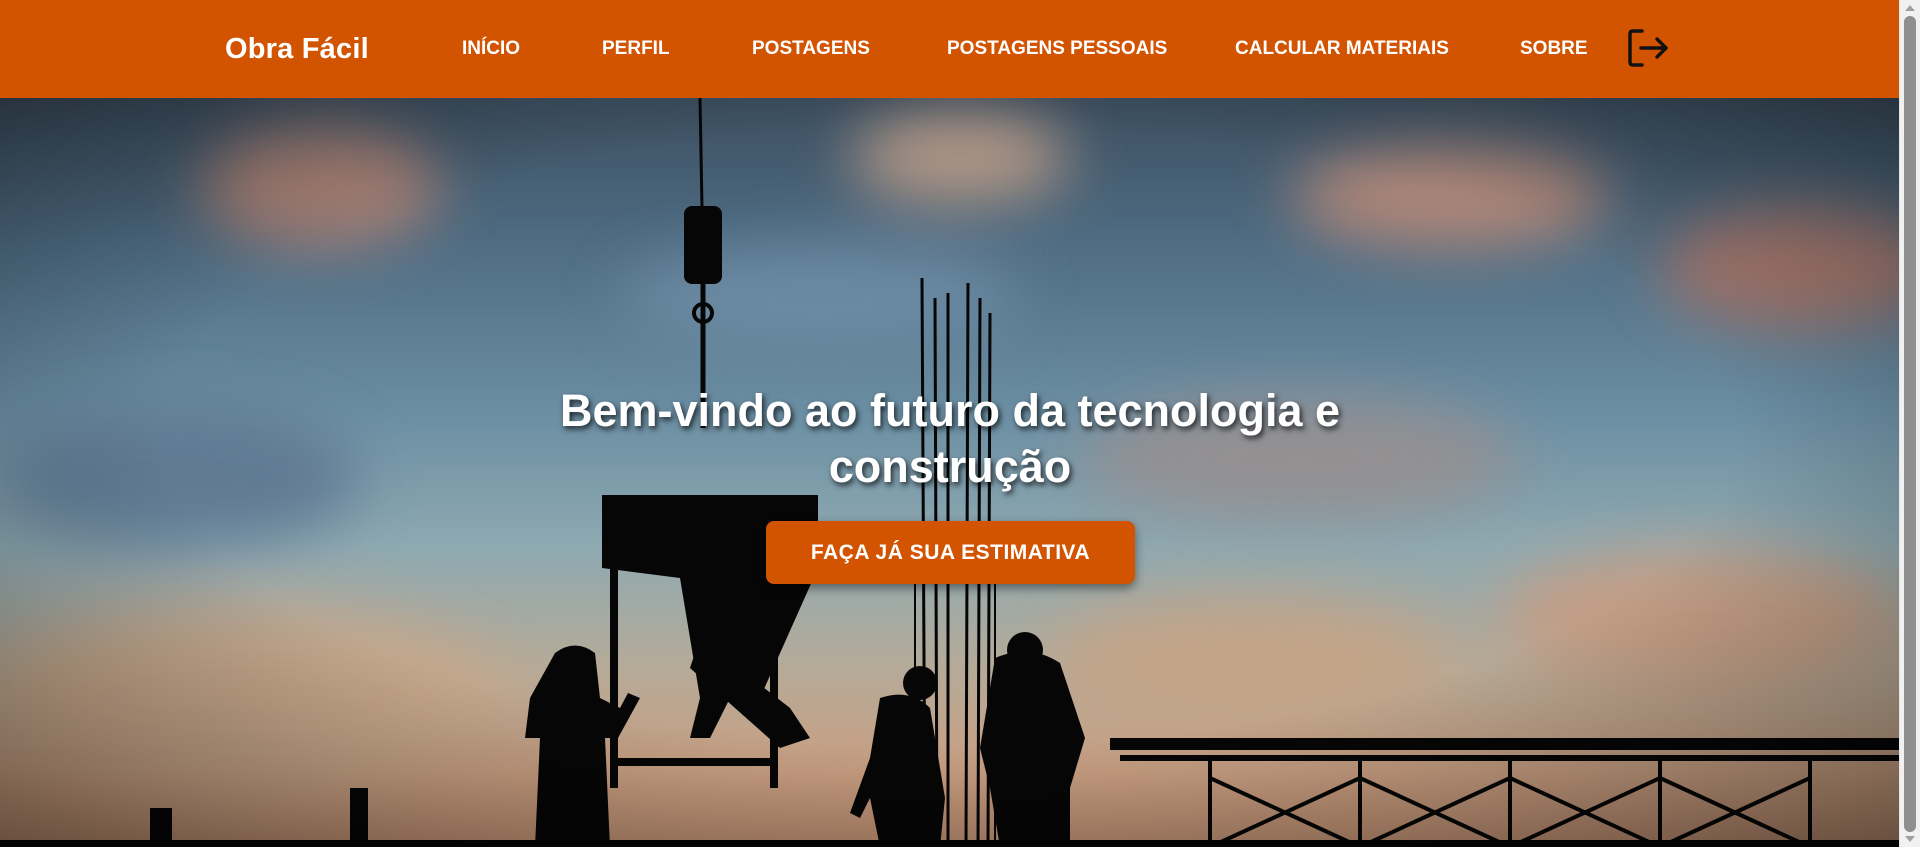  Describe the element at coordinates (297, 49) in the screenshot. I see `brand-logo: Obra Fácil` at that location.